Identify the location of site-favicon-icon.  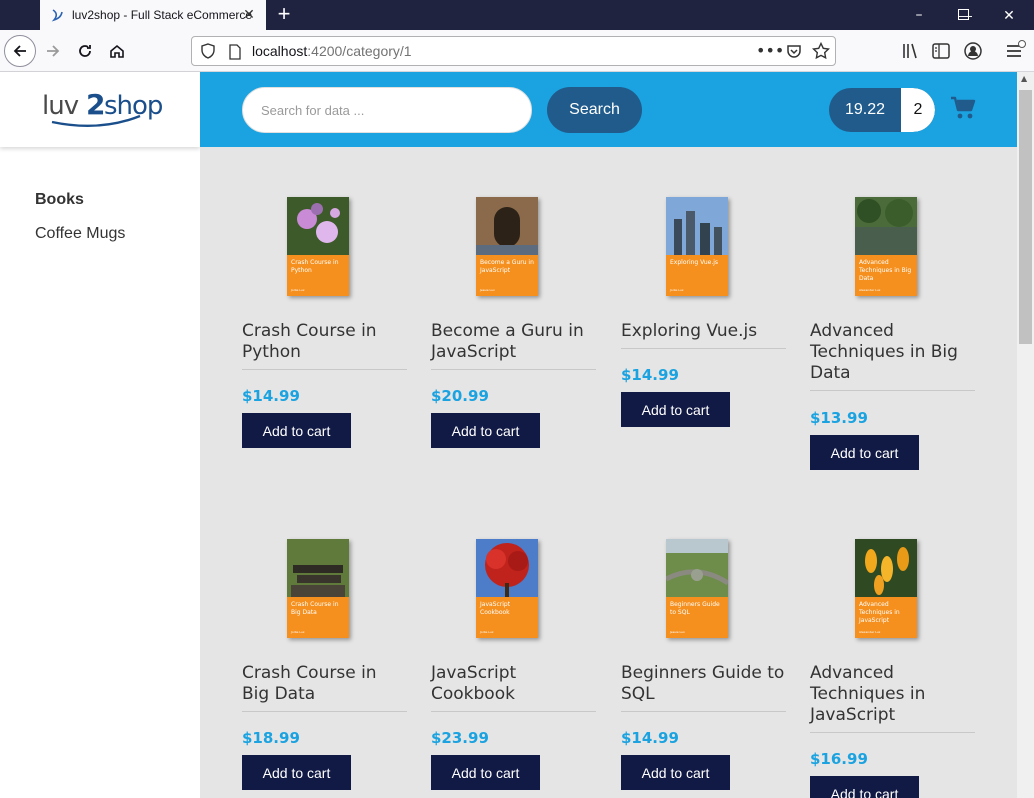
(57, 15).